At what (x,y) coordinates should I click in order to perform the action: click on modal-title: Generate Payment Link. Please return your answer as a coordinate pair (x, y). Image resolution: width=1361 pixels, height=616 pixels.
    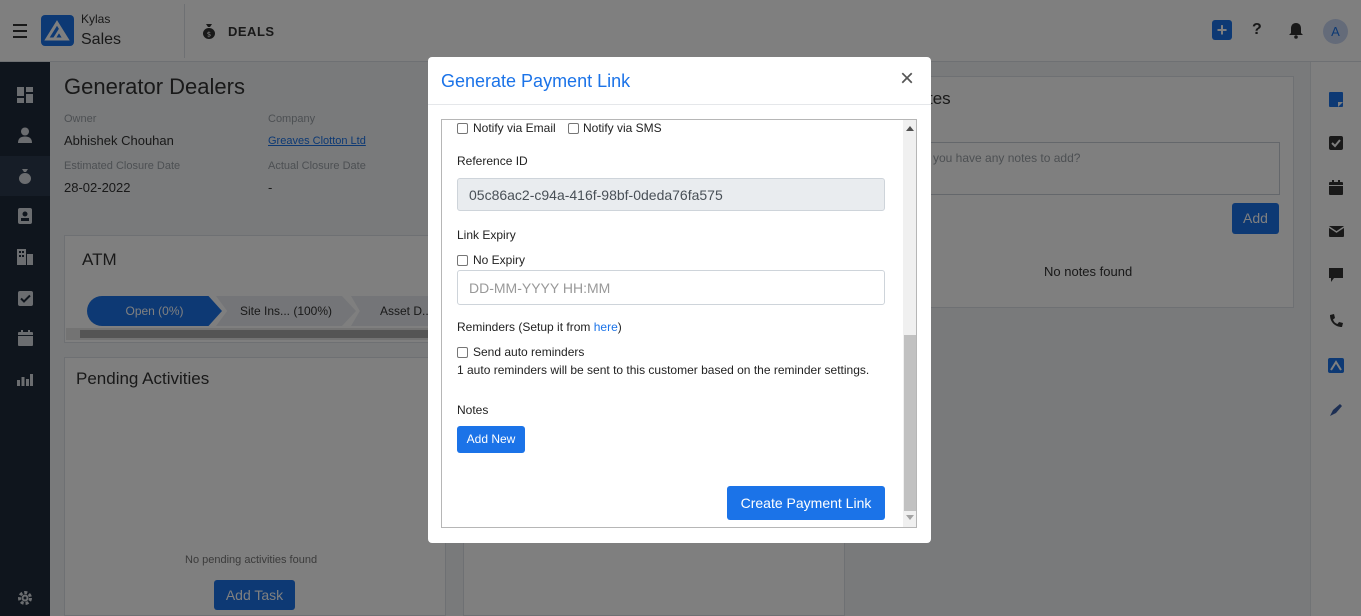
    Looking at the image, I should click on (536, 81).